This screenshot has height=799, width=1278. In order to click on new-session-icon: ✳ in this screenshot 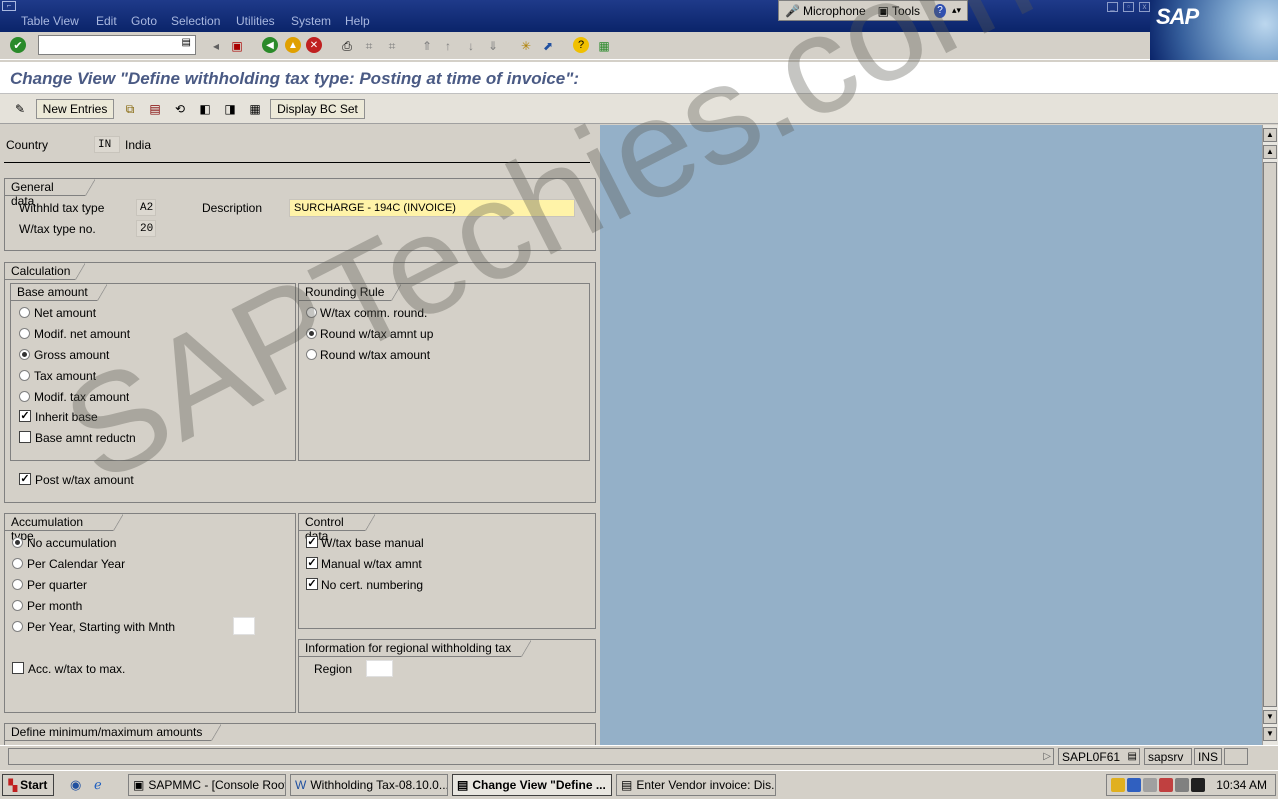, I will do `click(526, 46)`.